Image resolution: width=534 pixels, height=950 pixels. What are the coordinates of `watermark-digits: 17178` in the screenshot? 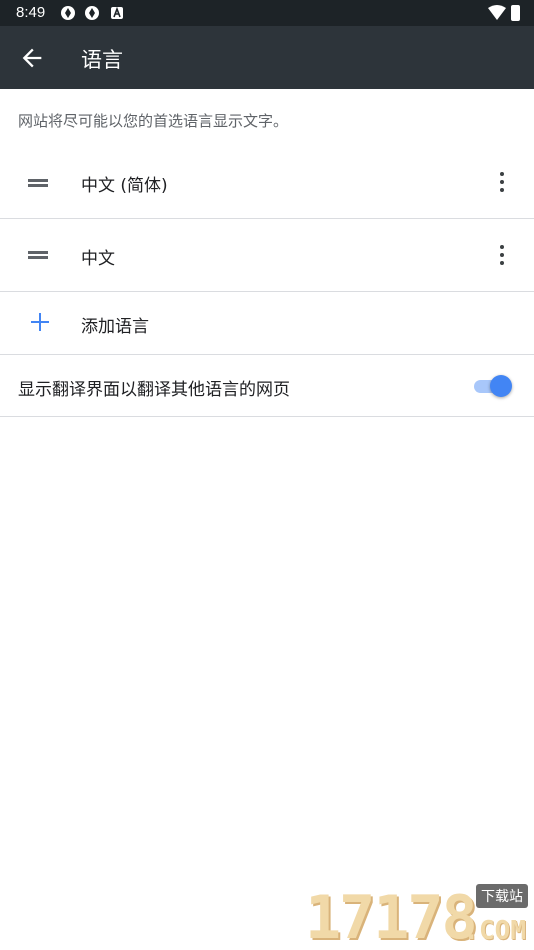 It's located at (391, 916).